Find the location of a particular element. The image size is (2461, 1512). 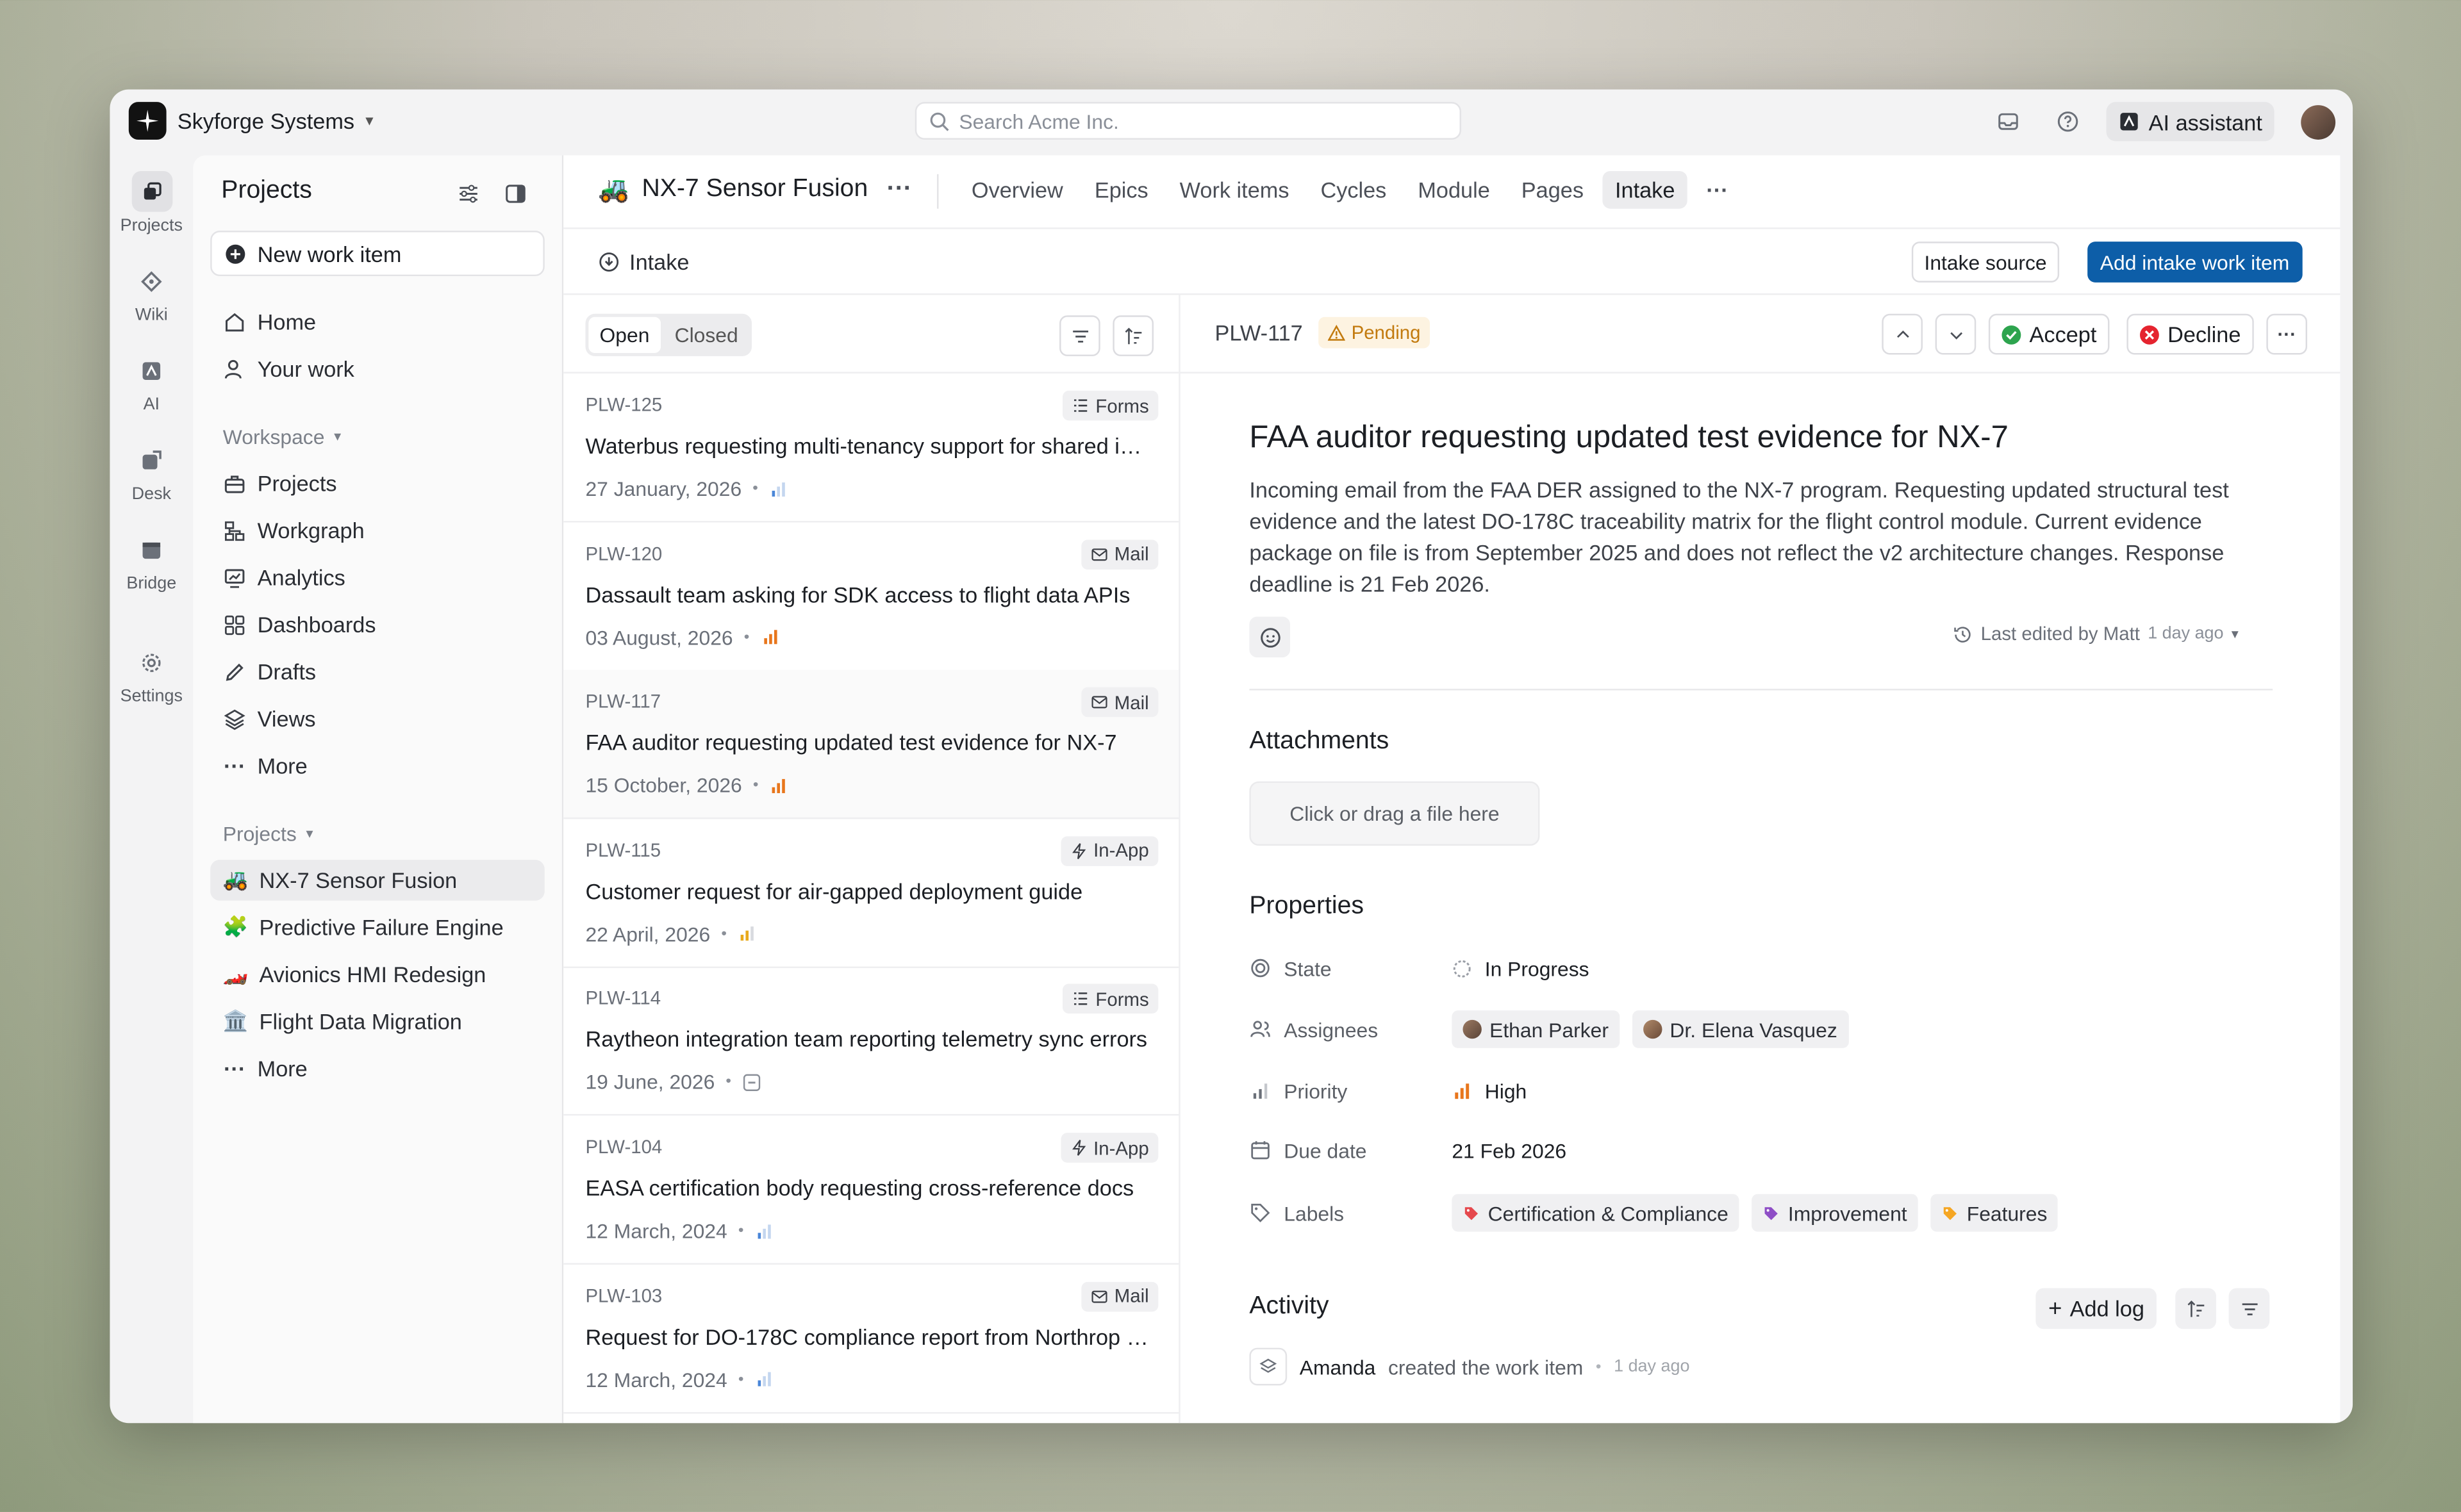

workspace-section-header: Workspace ▾ is located at coordinates (282, 437).